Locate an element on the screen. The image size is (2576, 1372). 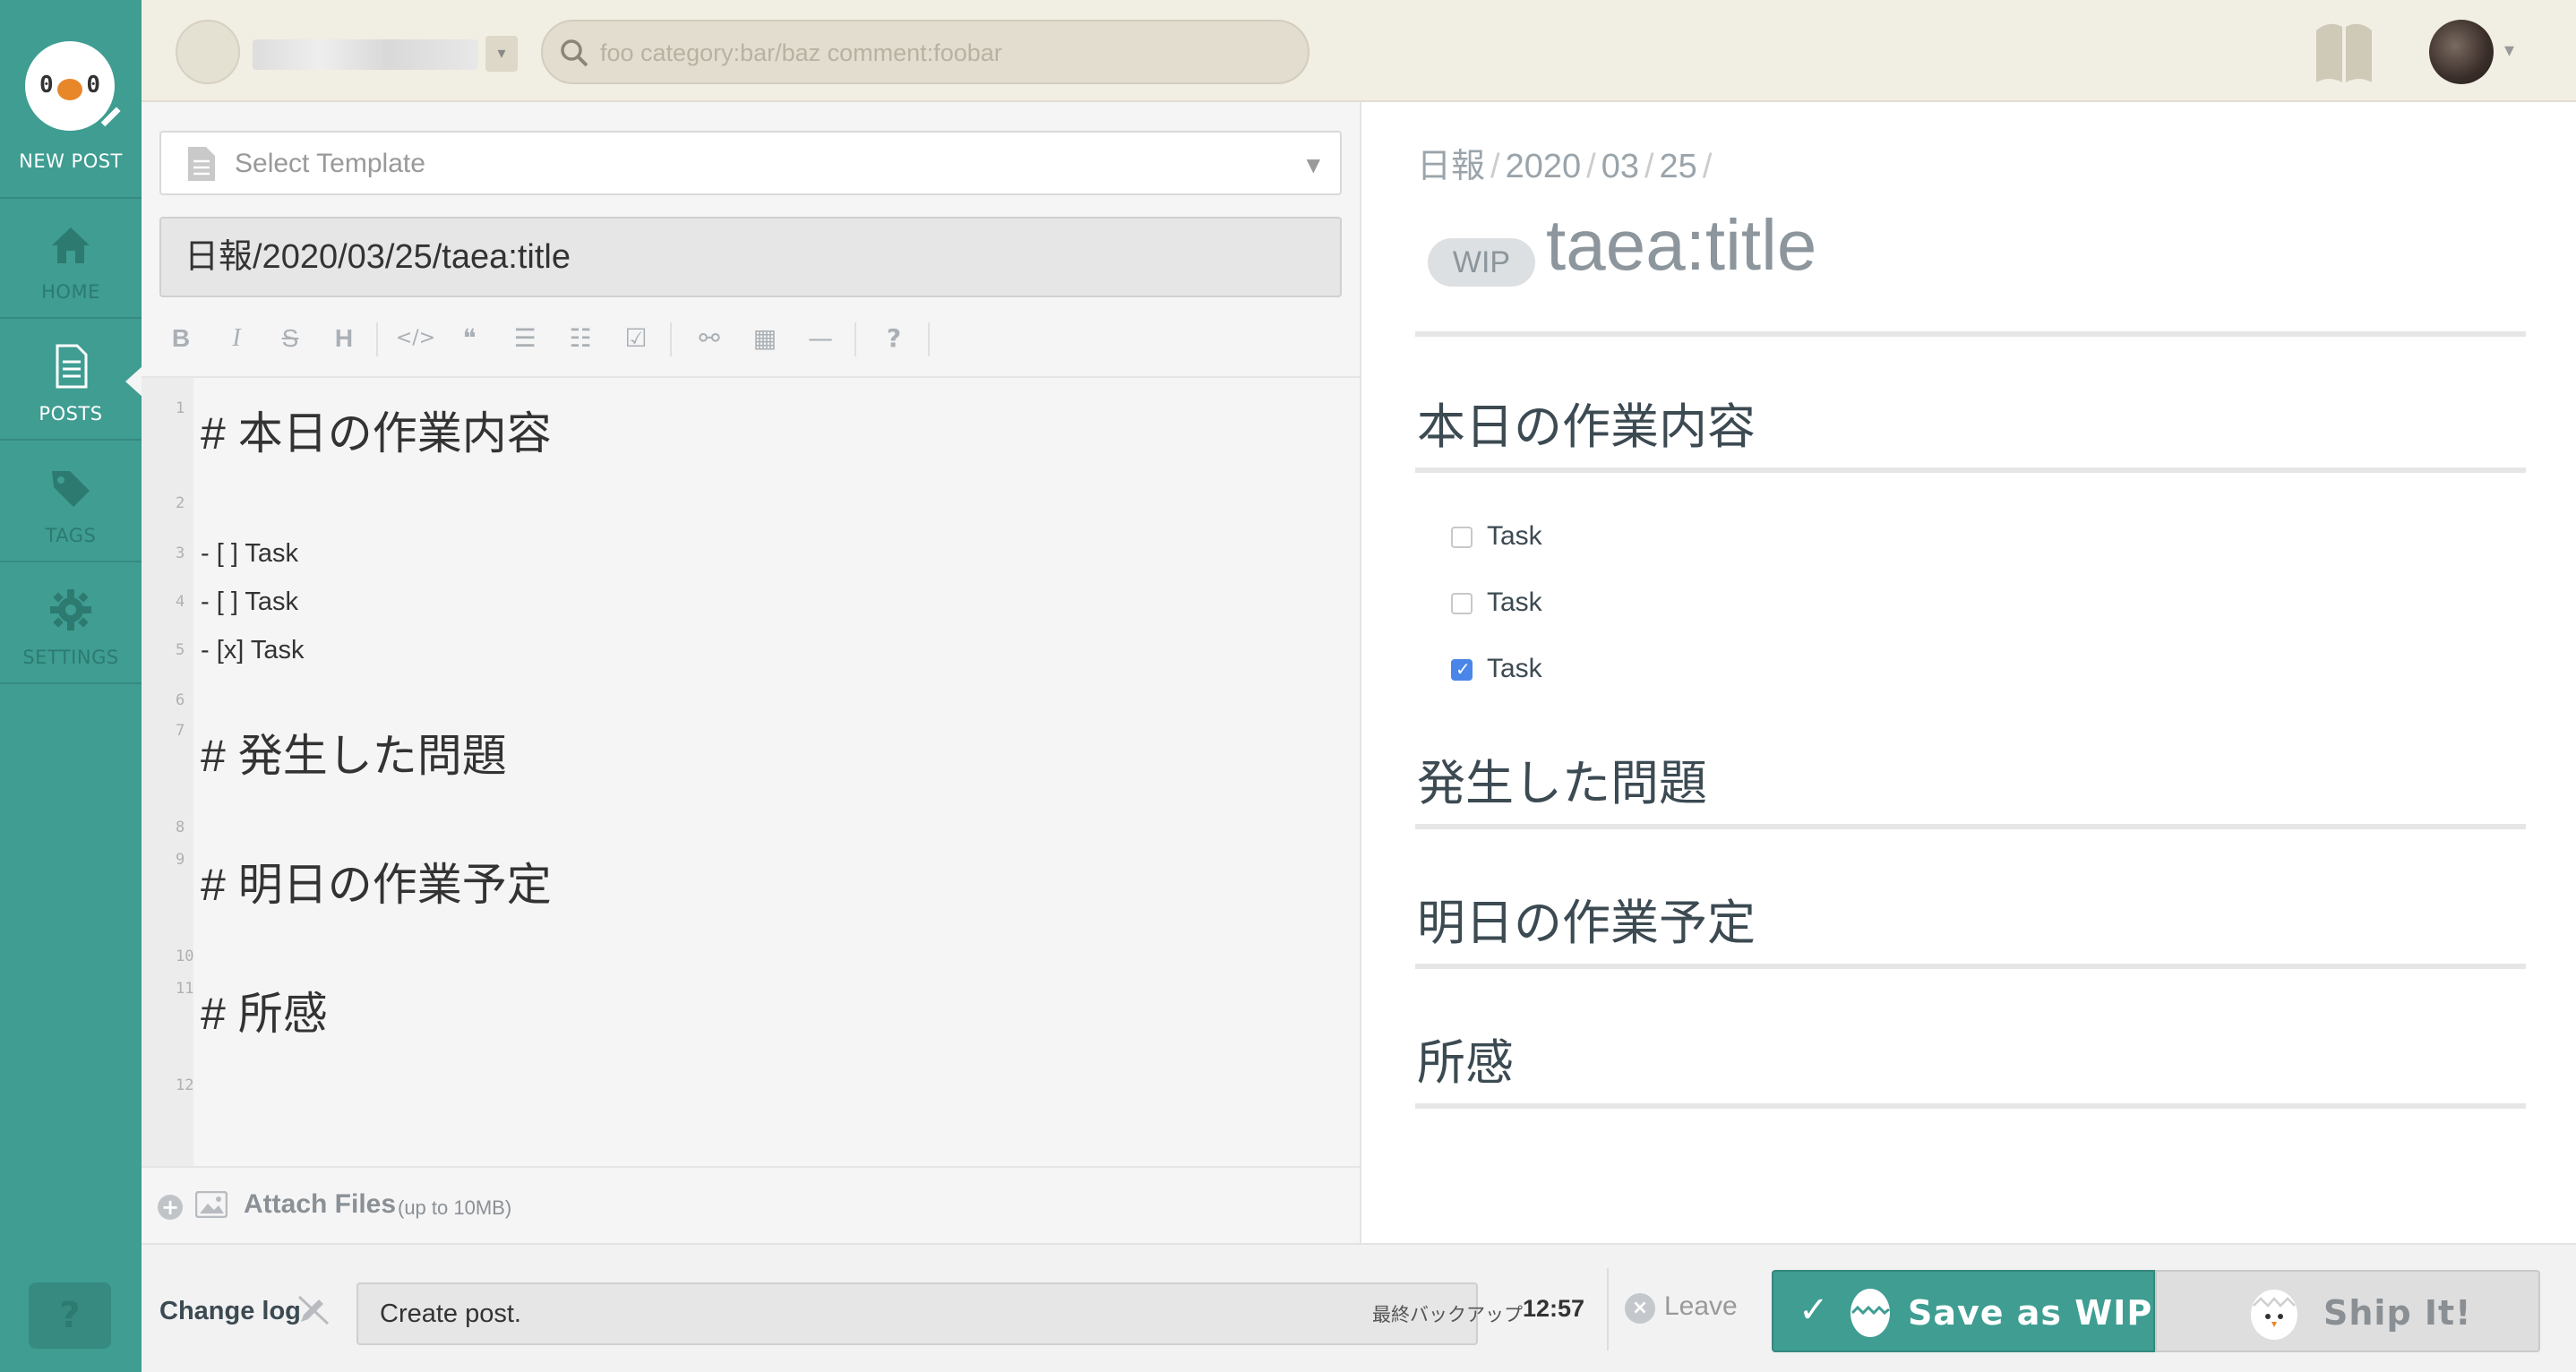
plus-icon: + is located at coordinates (170, 1207).